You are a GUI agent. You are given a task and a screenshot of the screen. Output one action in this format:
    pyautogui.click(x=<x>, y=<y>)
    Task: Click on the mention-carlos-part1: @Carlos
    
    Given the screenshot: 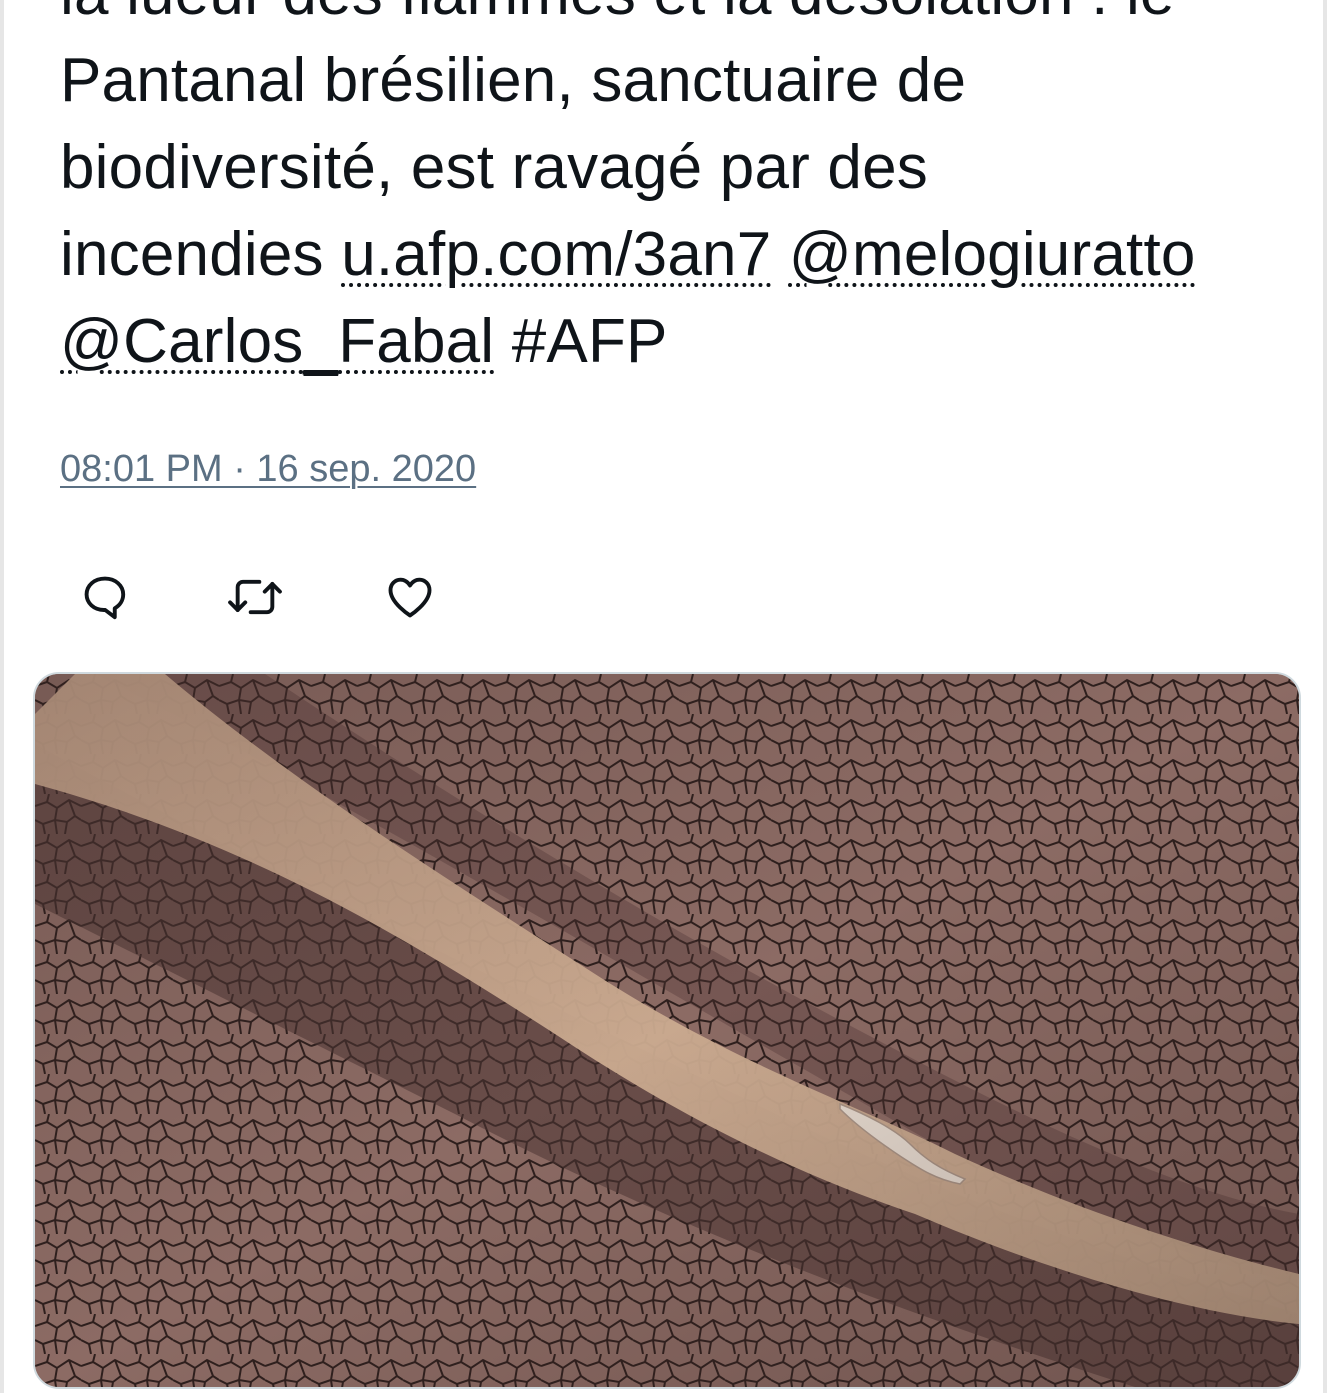 What is the action you would take?
    pyautogui.click(x=182, y=341)
    